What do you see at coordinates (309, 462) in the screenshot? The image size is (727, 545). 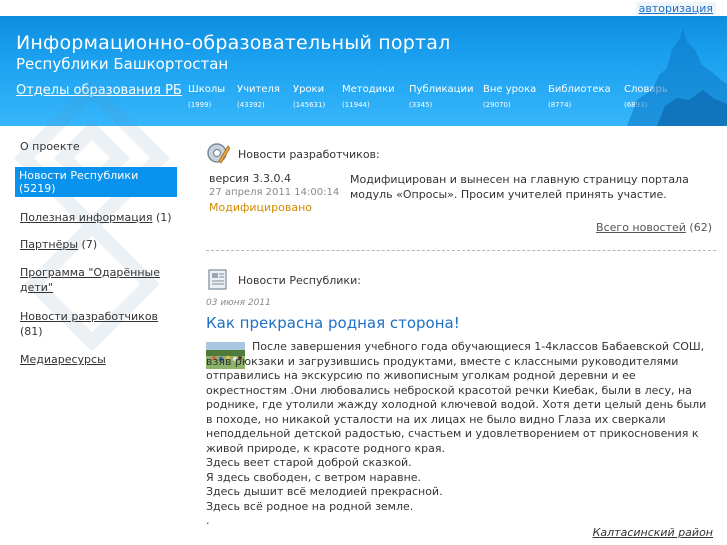 I see `poem-line: Здесь веет старой доброй сказкой.` at bounding box center [309, 462].